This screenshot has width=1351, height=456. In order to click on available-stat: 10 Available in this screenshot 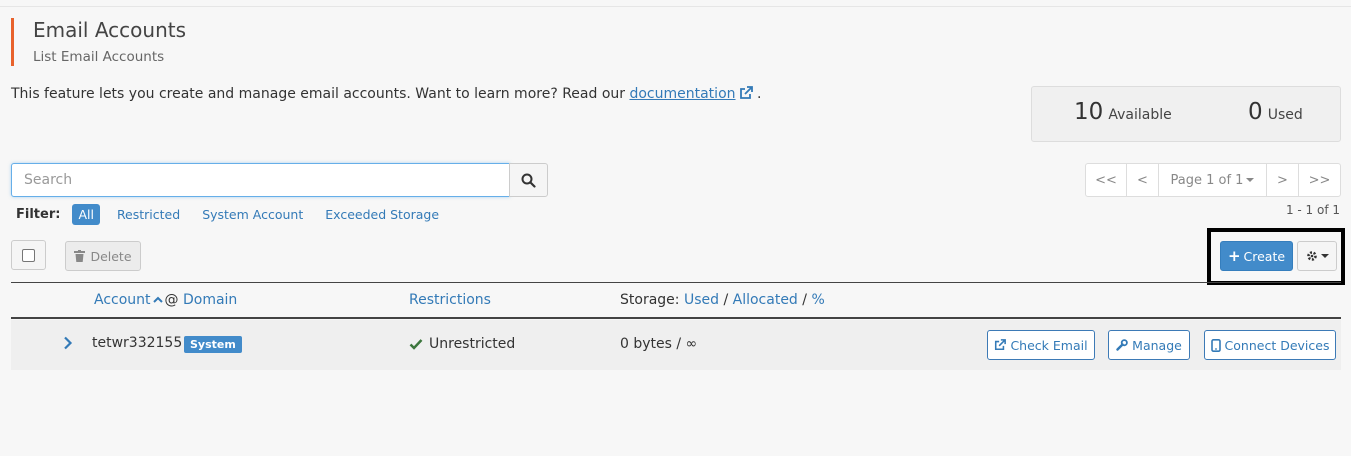, I will do `click(1123, 112)`.